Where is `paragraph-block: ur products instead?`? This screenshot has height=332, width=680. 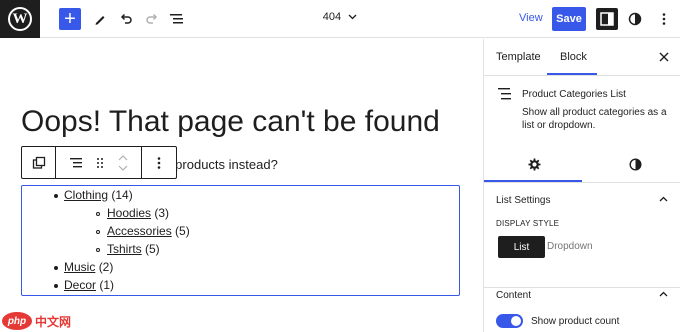
paragraph-block: ur products instead? is located at coordinates (219, 164).